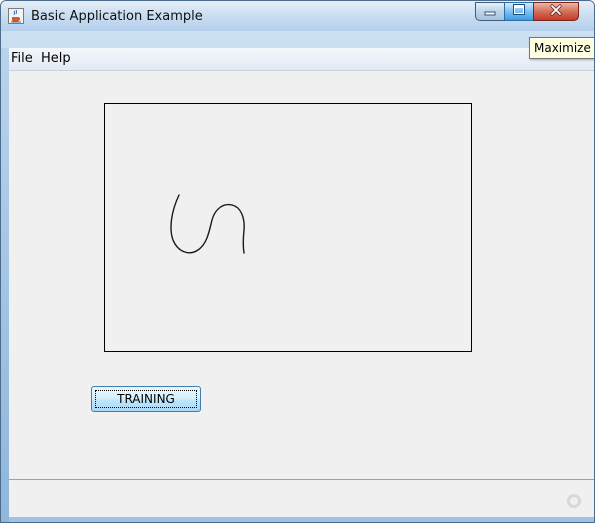 The image size is (595, 523). I want to click on window-title: Basic Application Example, so click(117, 16).